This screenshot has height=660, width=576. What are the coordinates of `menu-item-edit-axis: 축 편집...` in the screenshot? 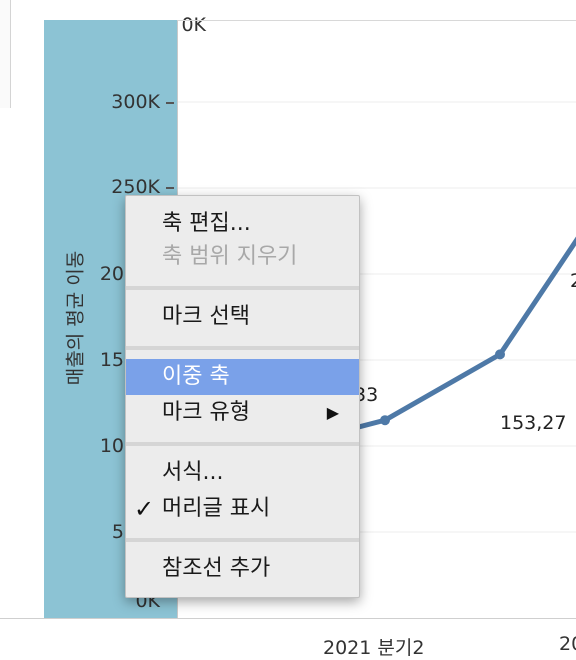 It's located at (242, 224).